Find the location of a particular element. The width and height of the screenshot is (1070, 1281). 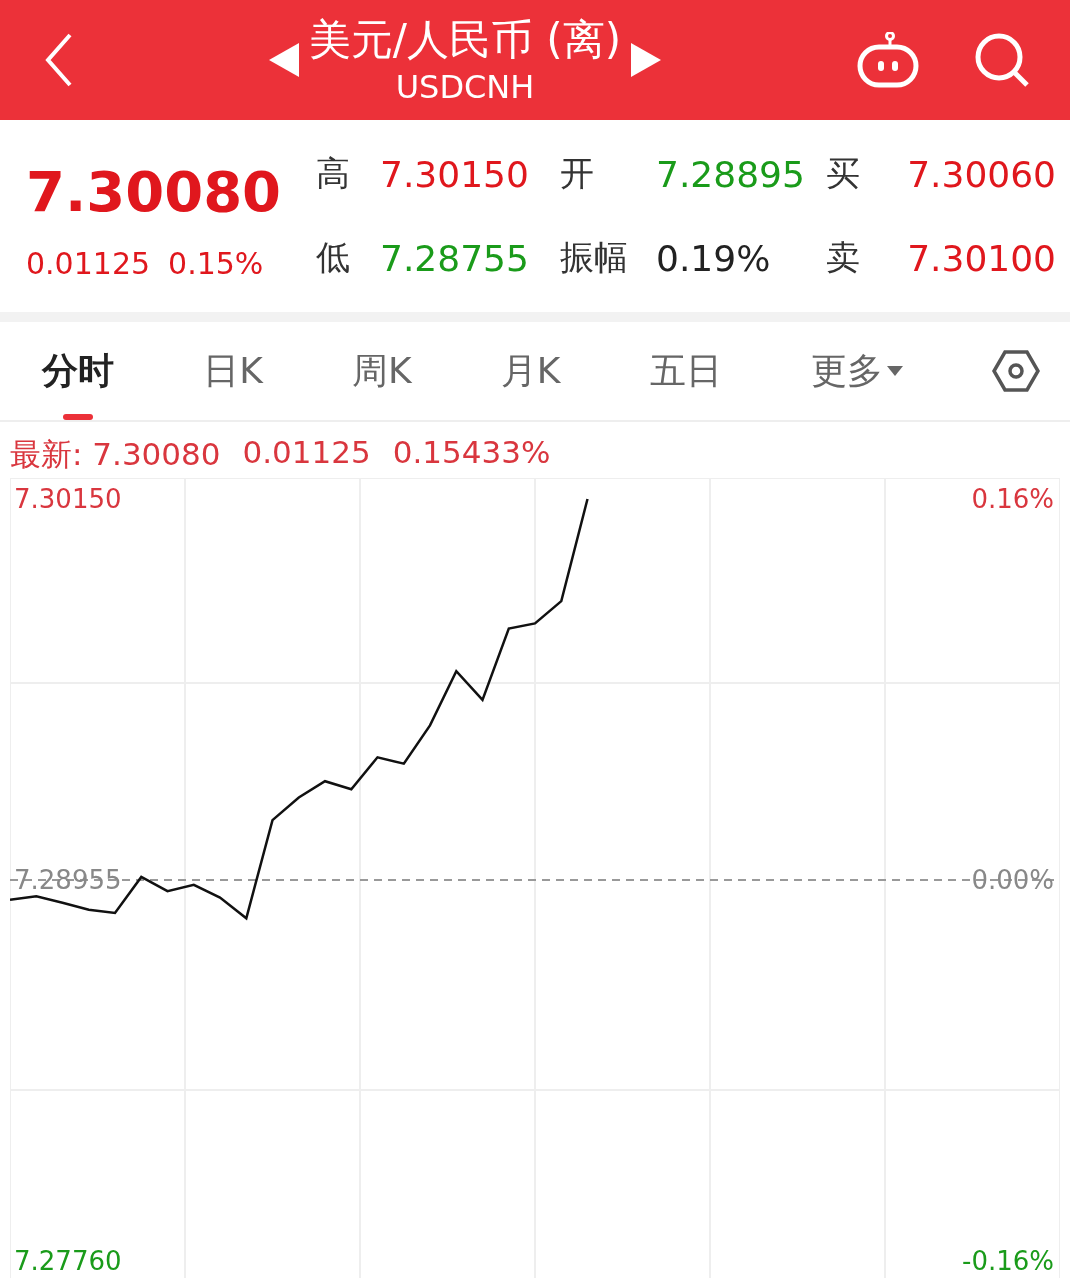

axis-label: 7.30150 is located at coordinates (68, 499).